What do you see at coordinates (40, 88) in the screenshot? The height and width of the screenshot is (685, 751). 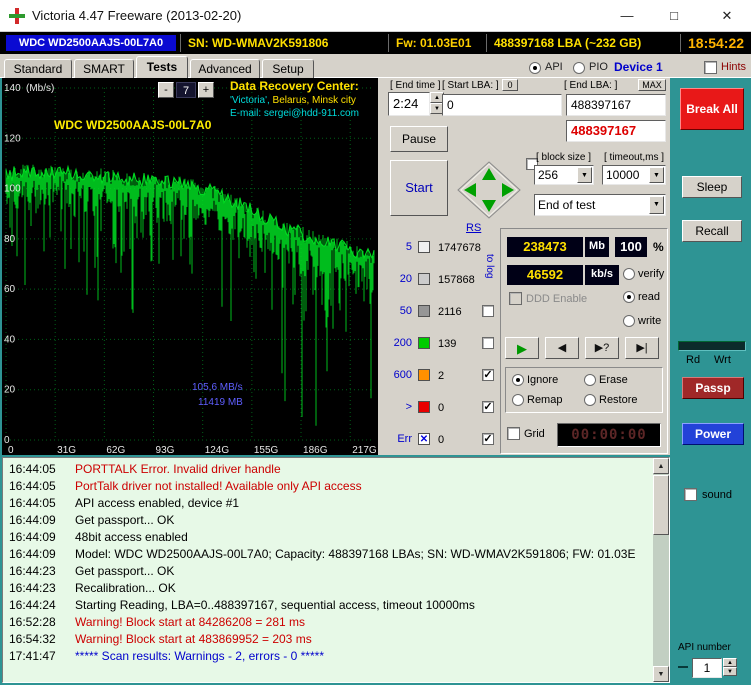 I see `svg-text: (Mb/s)` at bounding box center [40, 88].